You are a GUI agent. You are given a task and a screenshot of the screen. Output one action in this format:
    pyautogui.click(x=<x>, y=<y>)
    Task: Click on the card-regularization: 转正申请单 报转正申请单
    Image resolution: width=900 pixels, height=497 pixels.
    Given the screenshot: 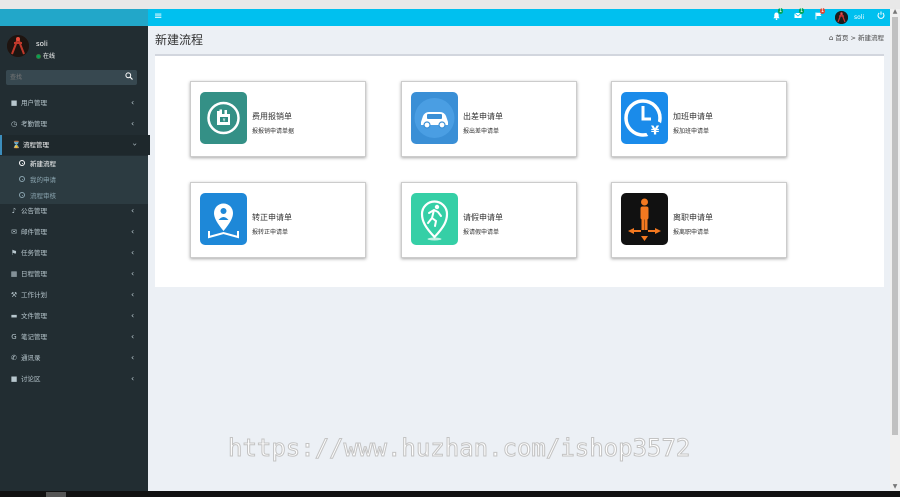 What is the action you would take?
    pyautogui.click(x=278, y=220)
    